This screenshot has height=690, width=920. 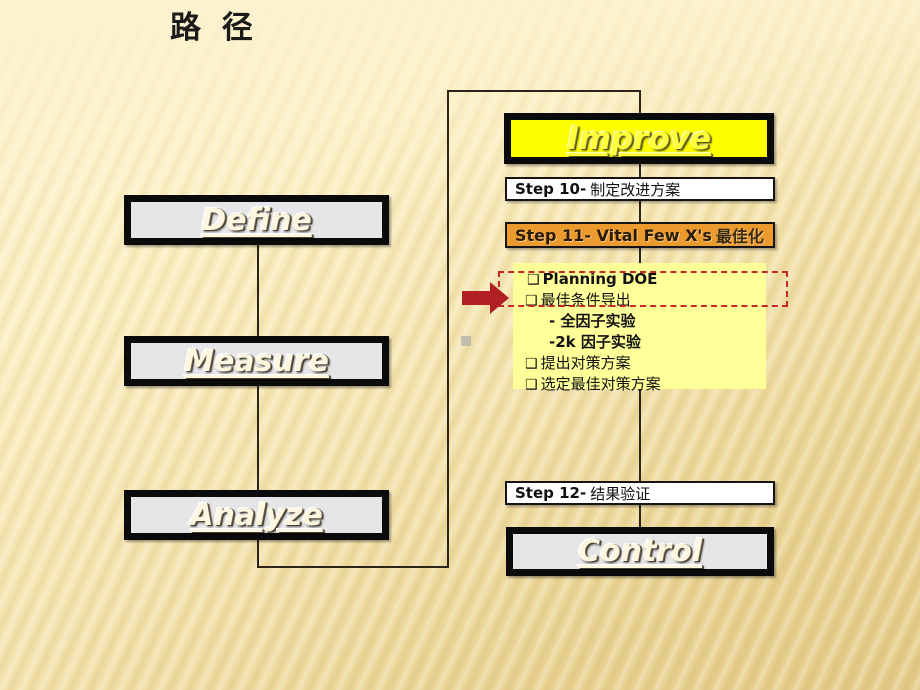 What do you see at coordinates (600, 279) in the screenshot?
I see `detail-item-1-text: Planning DOE` at bounding box center [600, 279].